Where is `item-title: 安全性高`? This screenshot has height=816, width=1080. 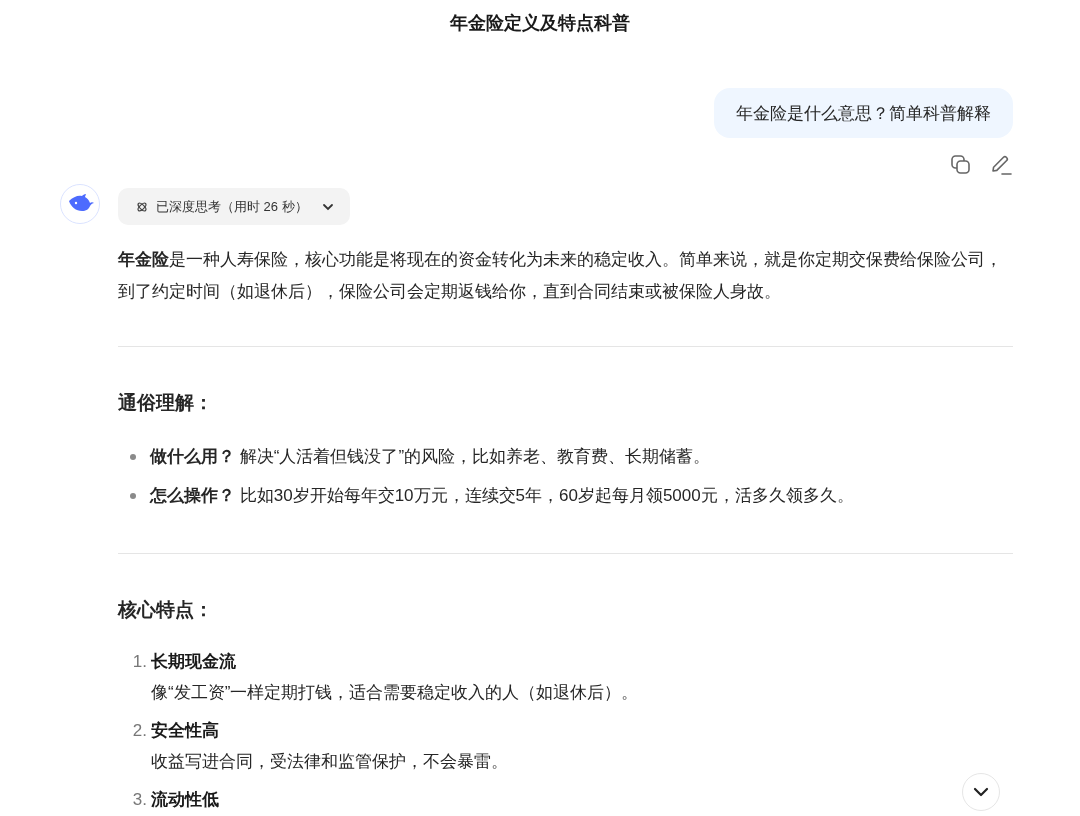
item-title: 安全性高 is located at coordinates (185, 731).